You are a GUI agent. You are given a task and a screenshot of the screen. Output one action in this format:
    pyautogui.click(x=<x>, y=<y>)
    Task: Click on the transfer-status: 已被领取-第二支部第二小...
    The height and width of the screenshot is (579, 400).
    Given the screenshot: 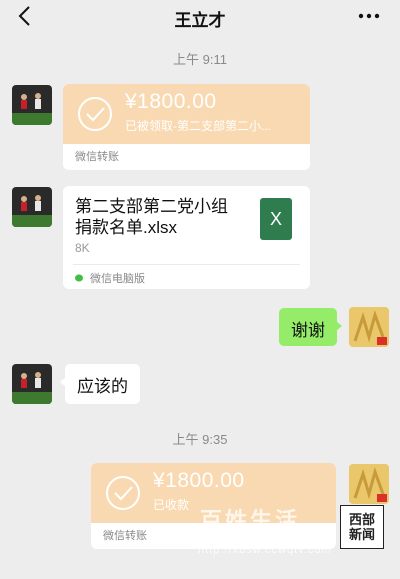 What is the action you would take?
    pyautogui.click(x=198, y=126)
    